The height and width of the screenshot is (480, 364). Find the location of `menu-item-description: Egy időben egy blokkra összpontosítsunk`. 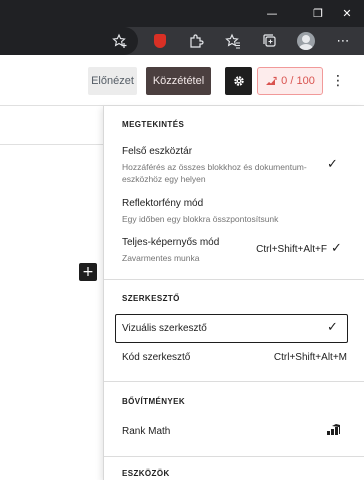

menu-item-description: Egy időben egy blokkra összpontosítsunk is located at coordinates (200, 219).